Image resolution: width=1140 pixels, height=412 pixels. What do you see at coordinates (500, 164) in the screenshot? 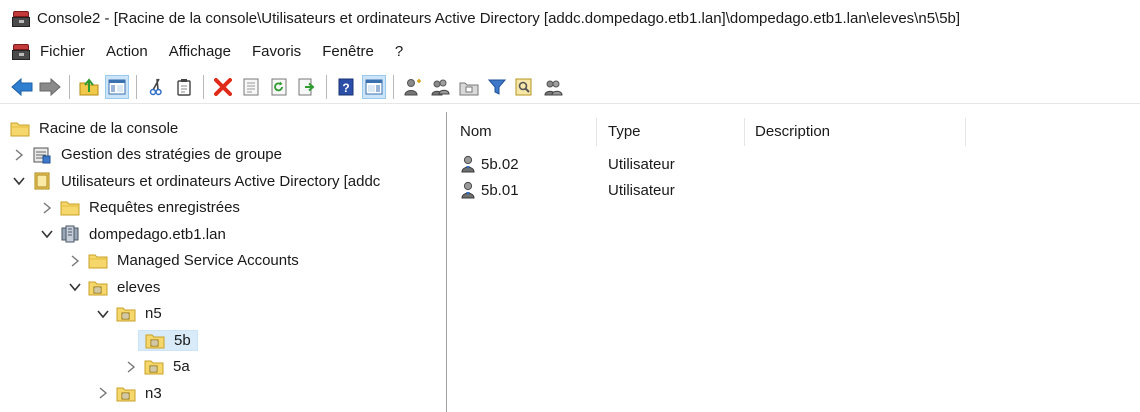
I see `user-name: 5b.02` at bounding box center [500, 164].